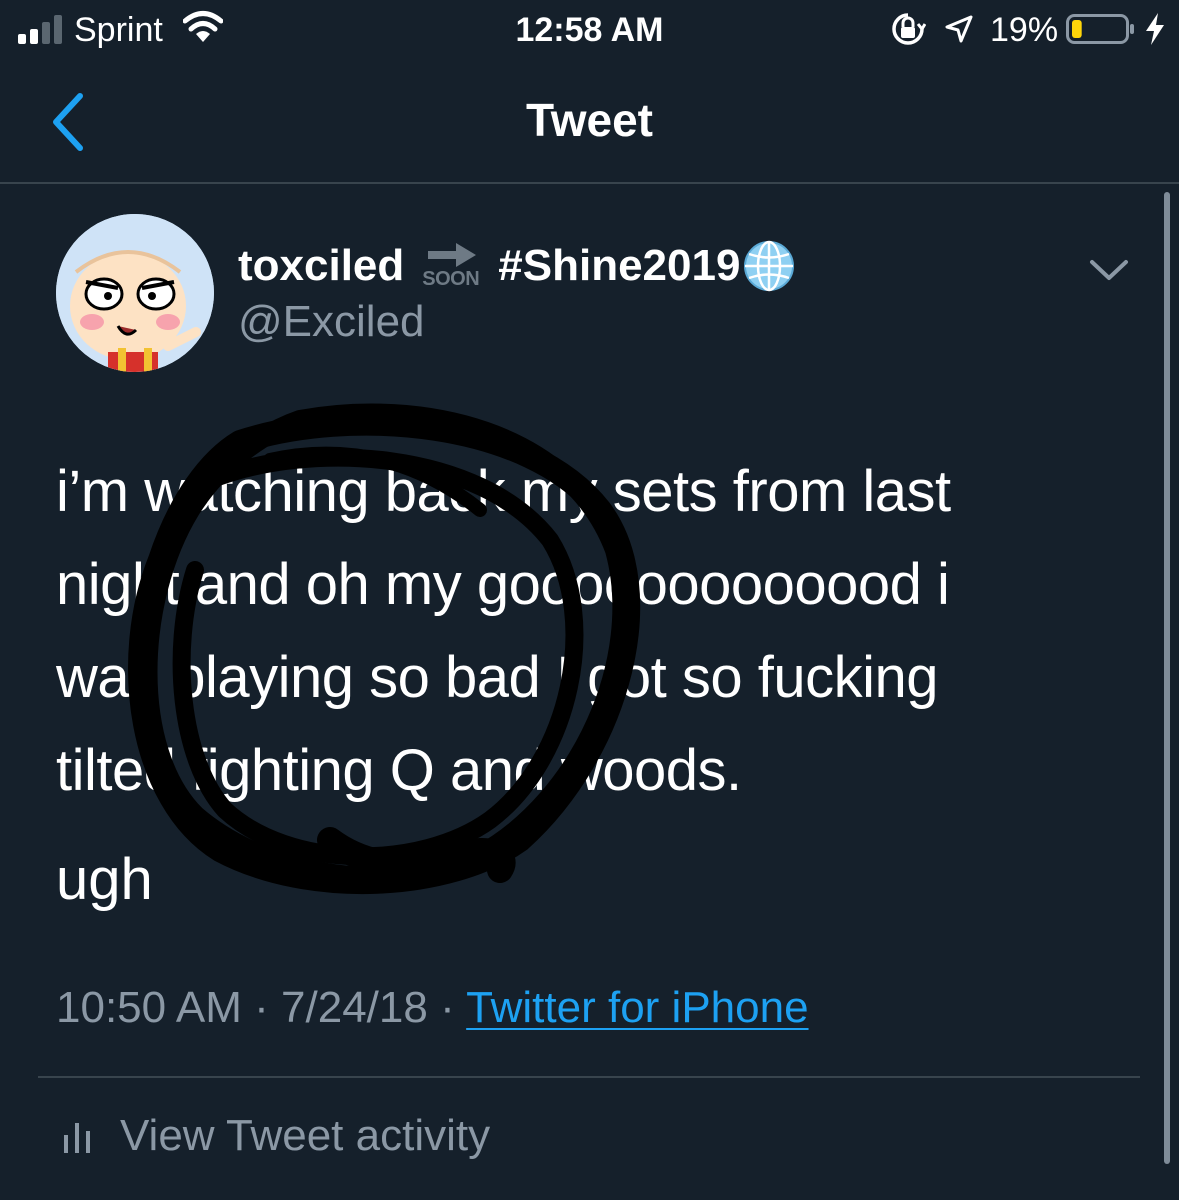  Describe the element at coordinates (77, 1138) in the screenshot. I see `bar-chart-icon` at that location.